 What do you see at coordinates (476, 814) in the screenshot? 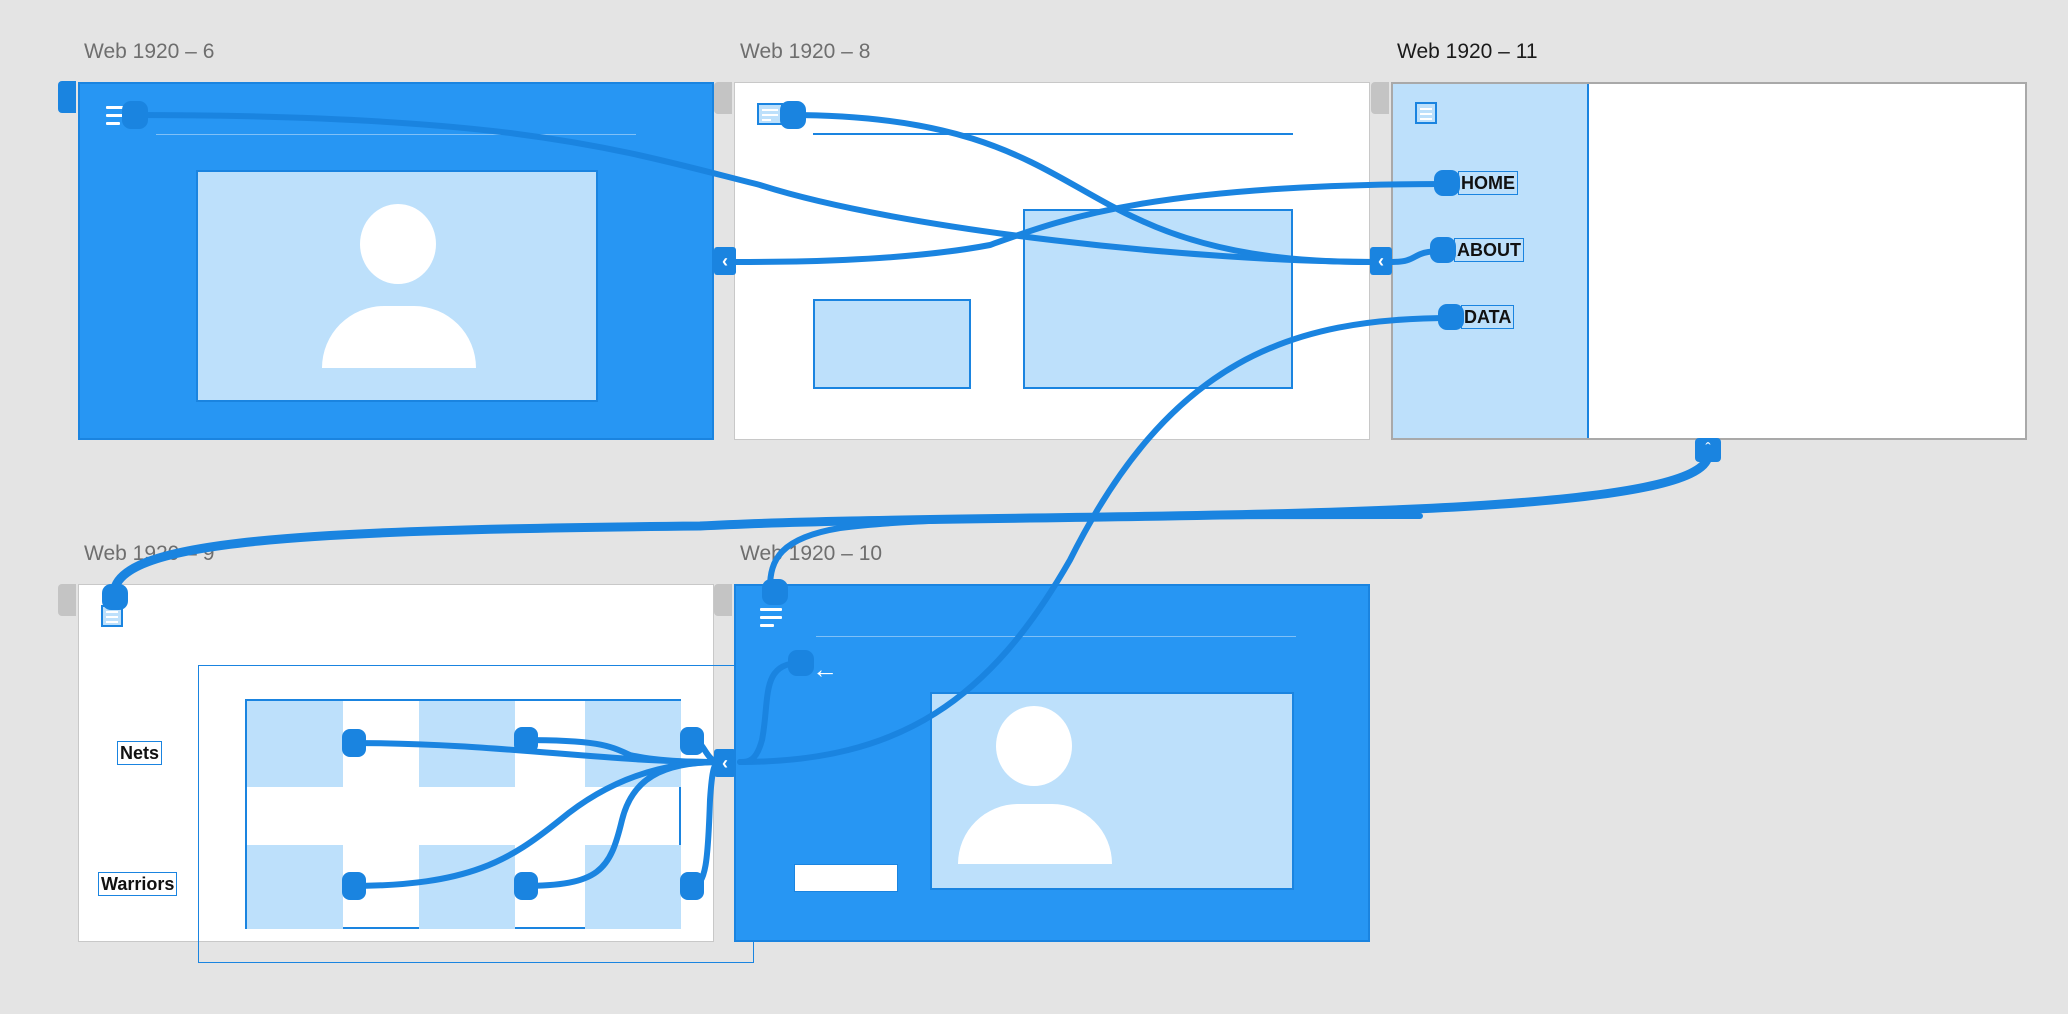
I see `selection-bounds` at bounding box center [476, 814].